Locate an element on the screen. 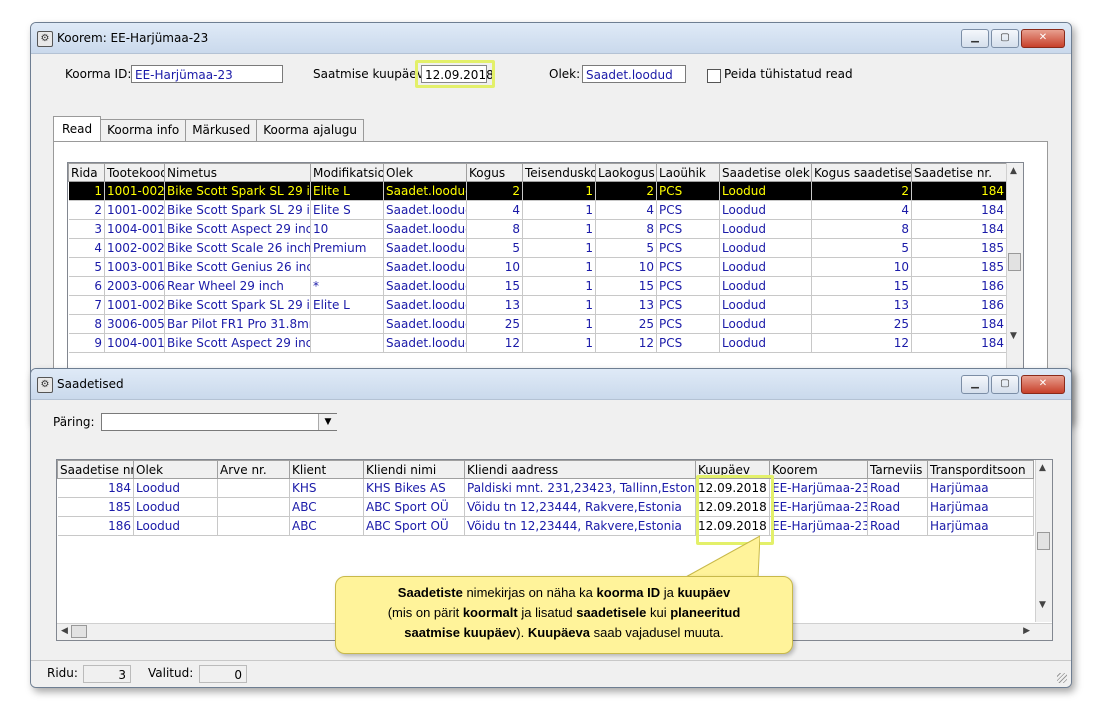 This screenshot has height=706, width=1095. col-header: Laokogus is located at coordinates (626, 172).